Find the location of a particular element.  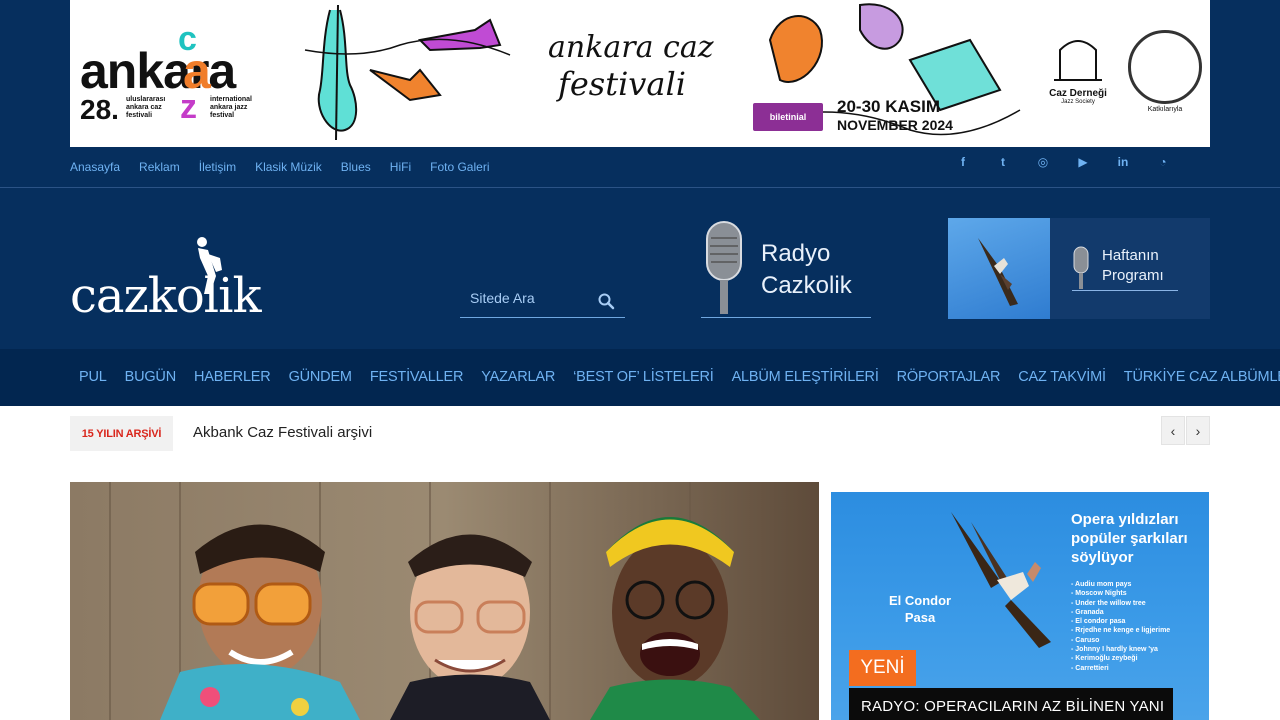

ad-title-line-2: popüler şarkıları is located at coordinates (1129, 538).